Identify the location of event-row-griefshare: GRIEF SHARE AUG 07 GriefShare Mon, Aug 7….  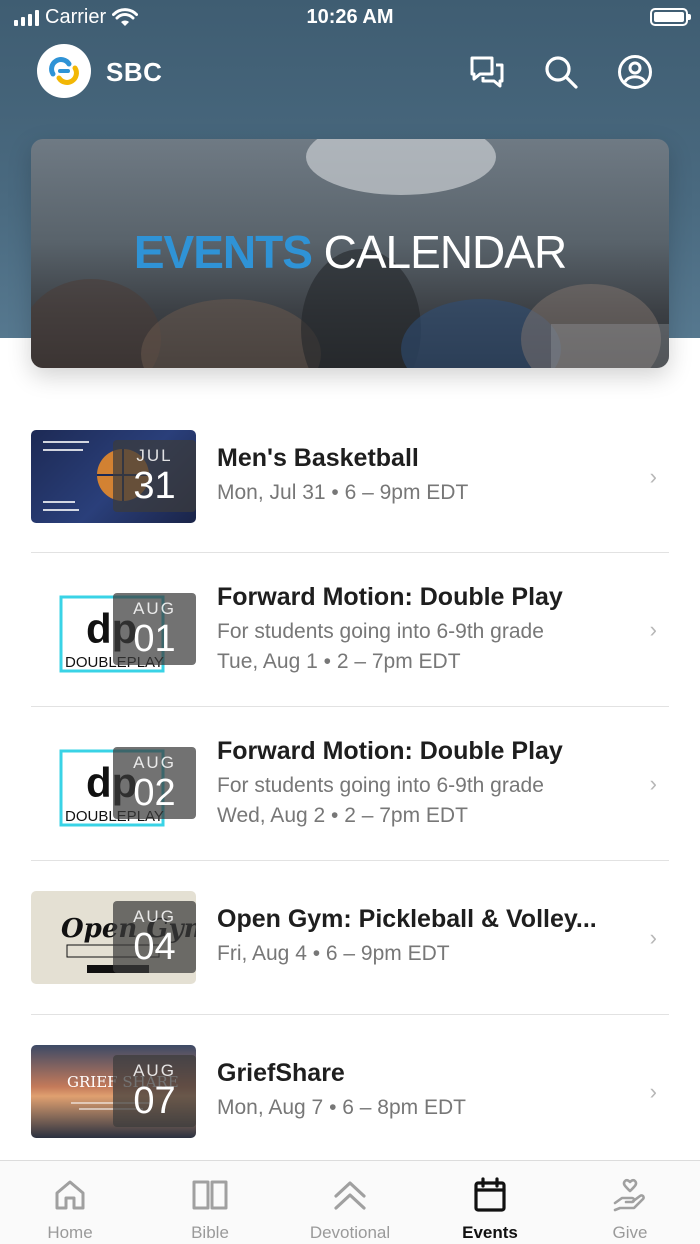
(350, 1085).